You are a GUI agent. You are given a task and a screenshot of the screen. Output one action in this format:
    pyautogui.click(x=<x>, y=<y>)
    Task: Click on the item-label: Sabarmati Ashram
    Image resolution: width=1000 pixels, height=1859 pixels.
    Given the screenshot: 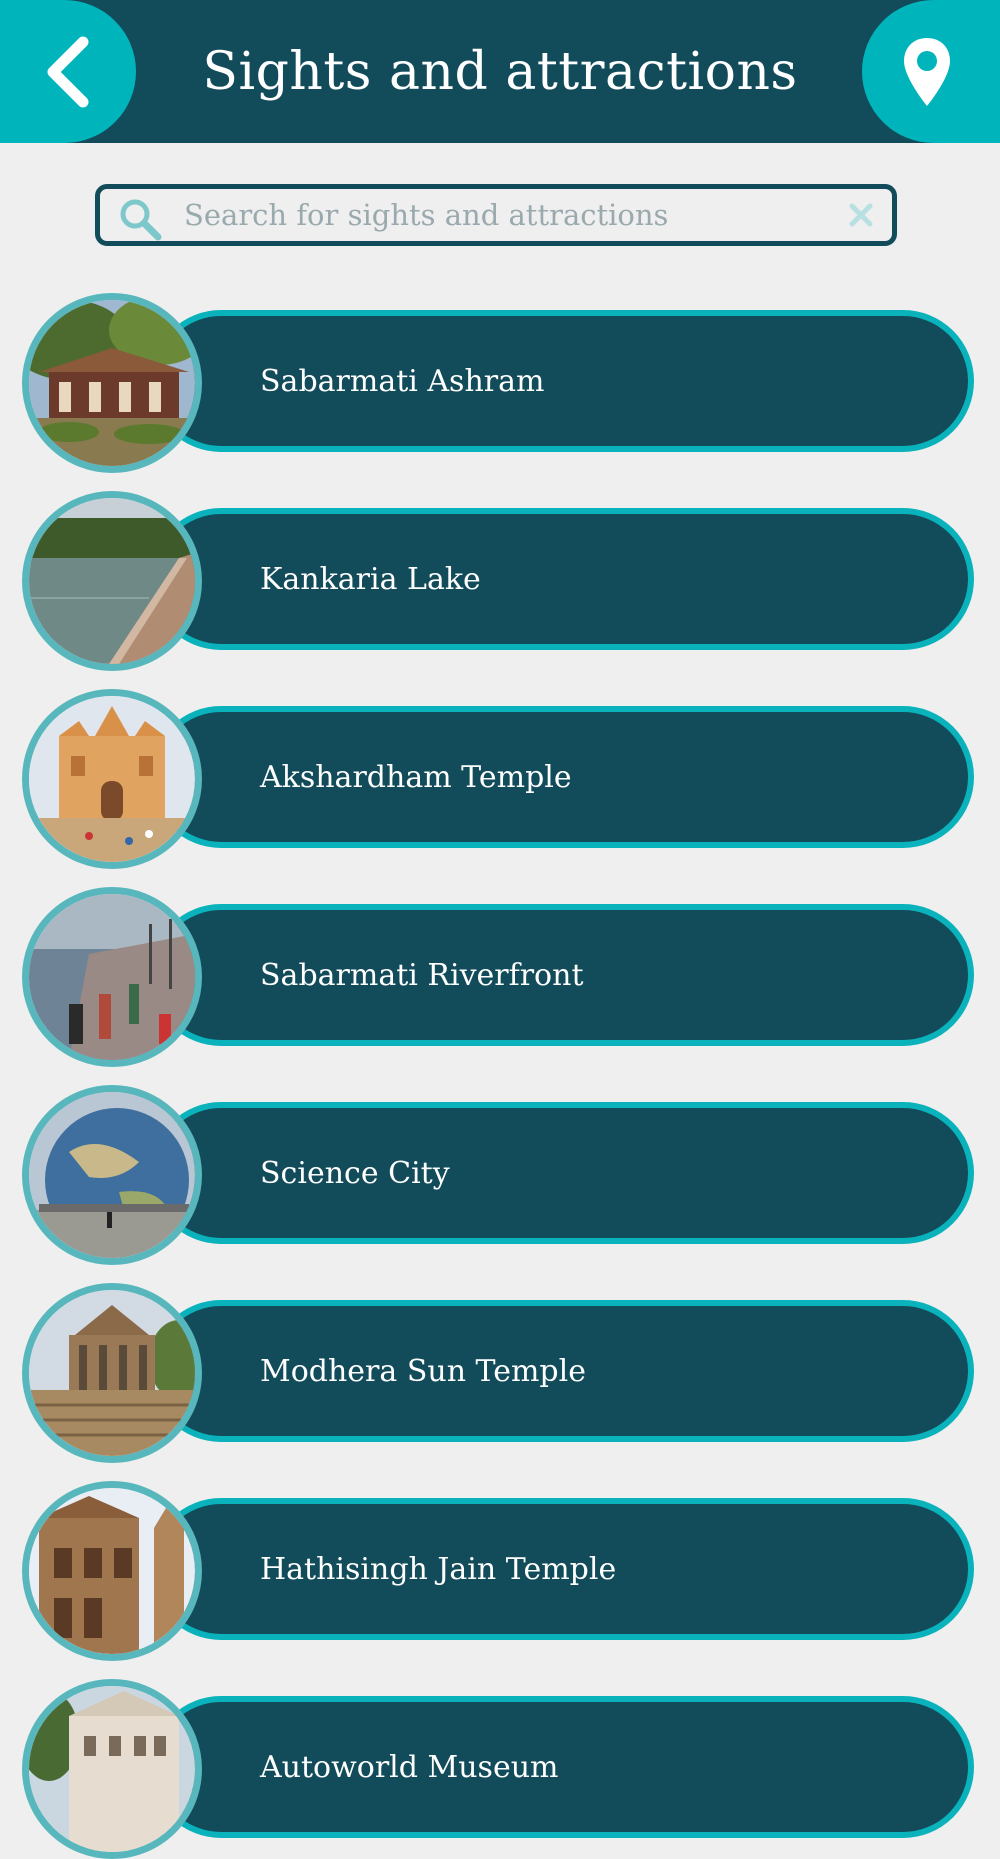 What is the action you would take?
    pyautogui.click(x=402, y=381)
    